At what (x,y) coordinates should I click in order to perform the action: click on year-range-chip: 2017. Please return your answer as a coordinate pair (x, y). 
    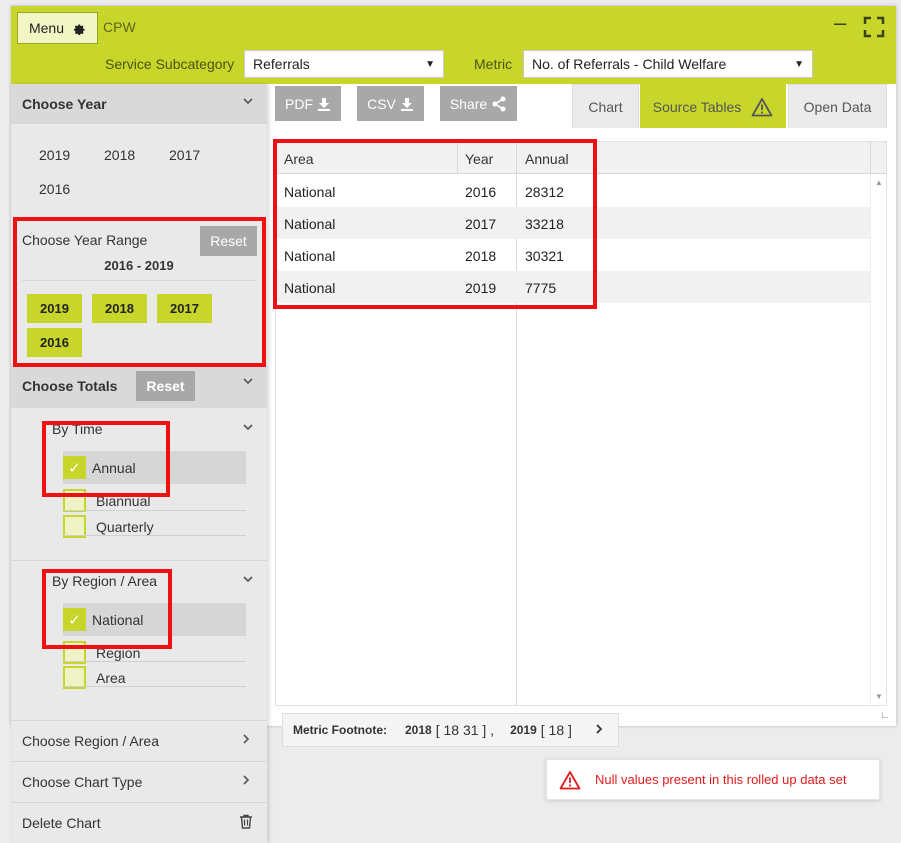
    Looking at the image, I should click on (184, 308).